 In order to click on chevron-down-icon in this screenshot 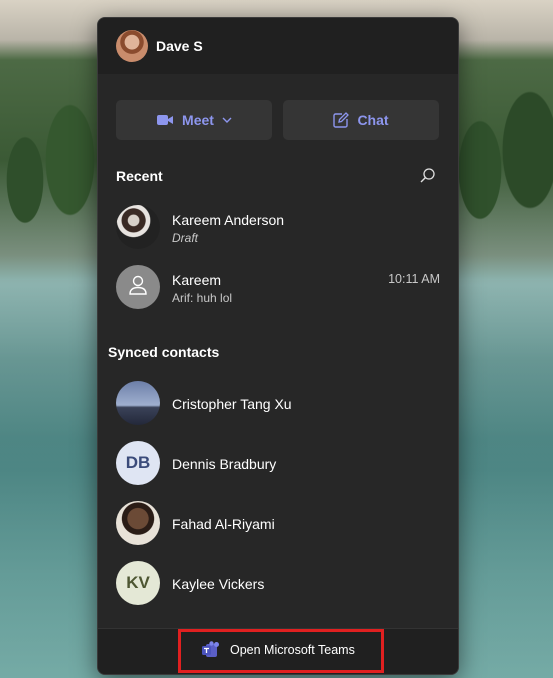, I will do `click(227, 120)`.